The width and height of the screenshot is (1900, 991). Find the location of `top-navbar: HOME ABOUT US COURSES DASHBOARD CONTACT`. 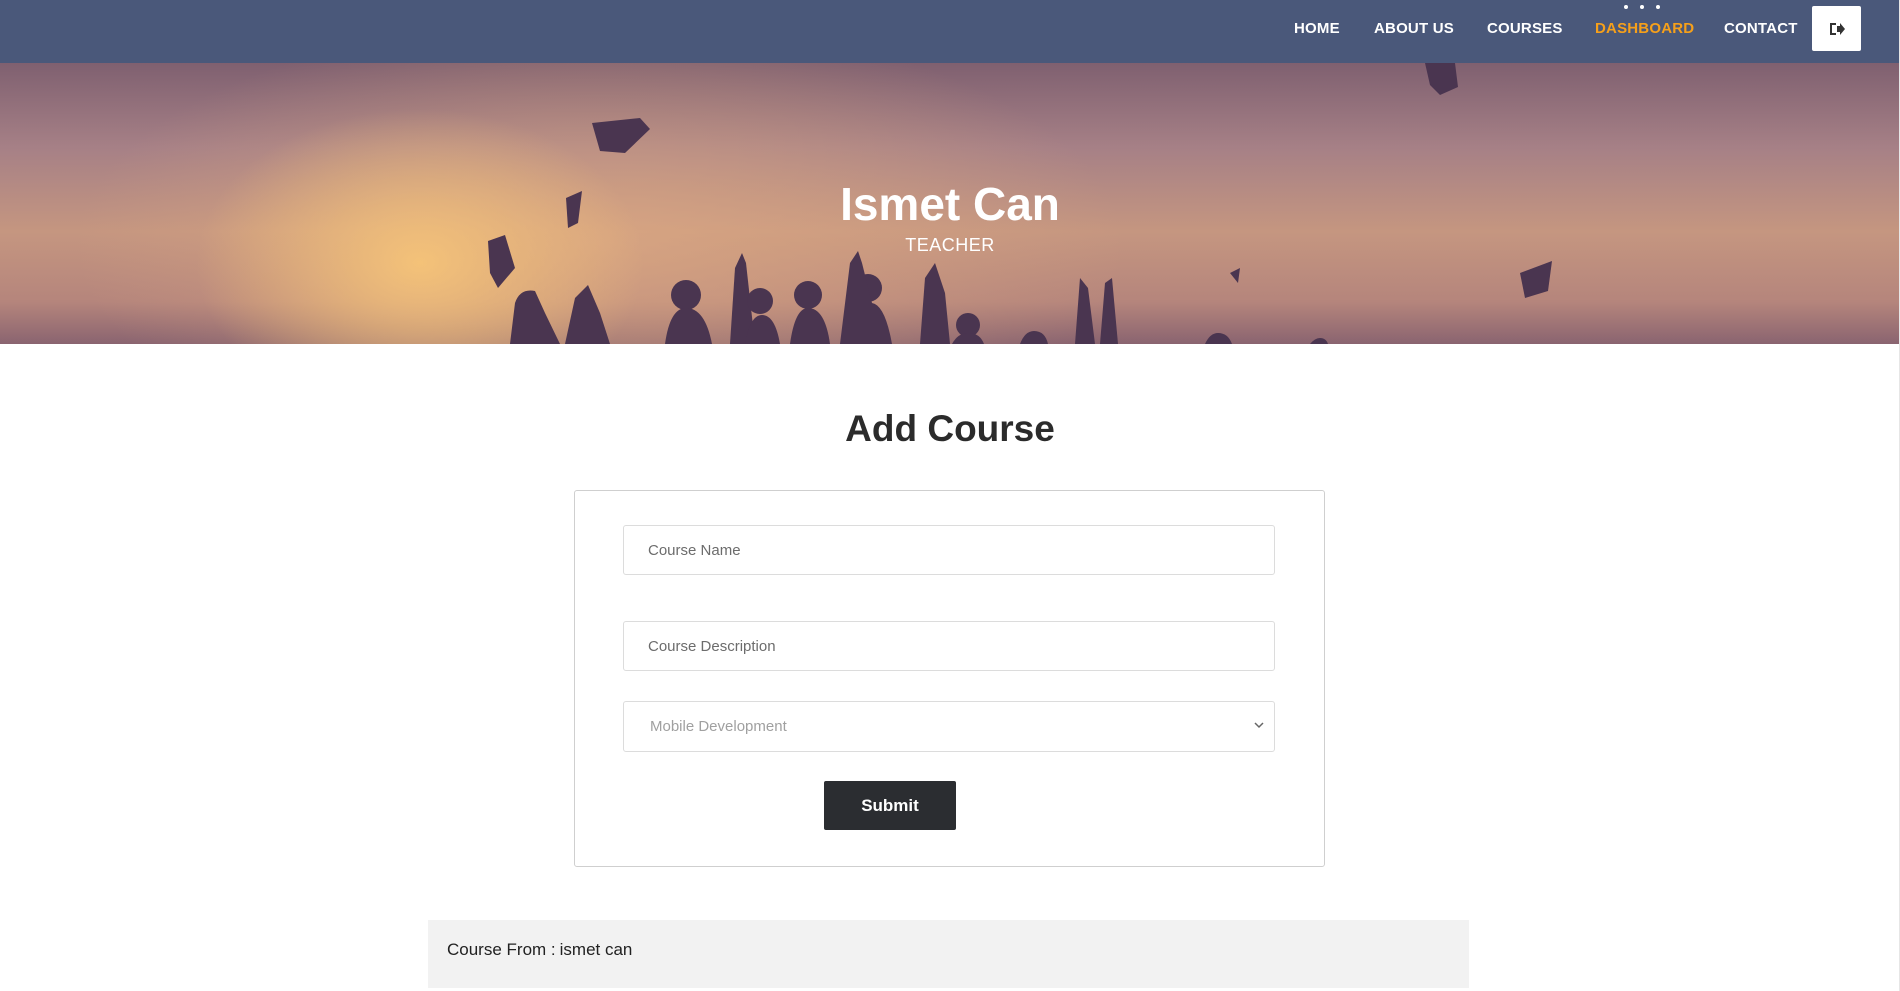

top-navbar: HOME ABOUT US COURSES DASHBOARD CONTACT is located at coordinates (950, 31).